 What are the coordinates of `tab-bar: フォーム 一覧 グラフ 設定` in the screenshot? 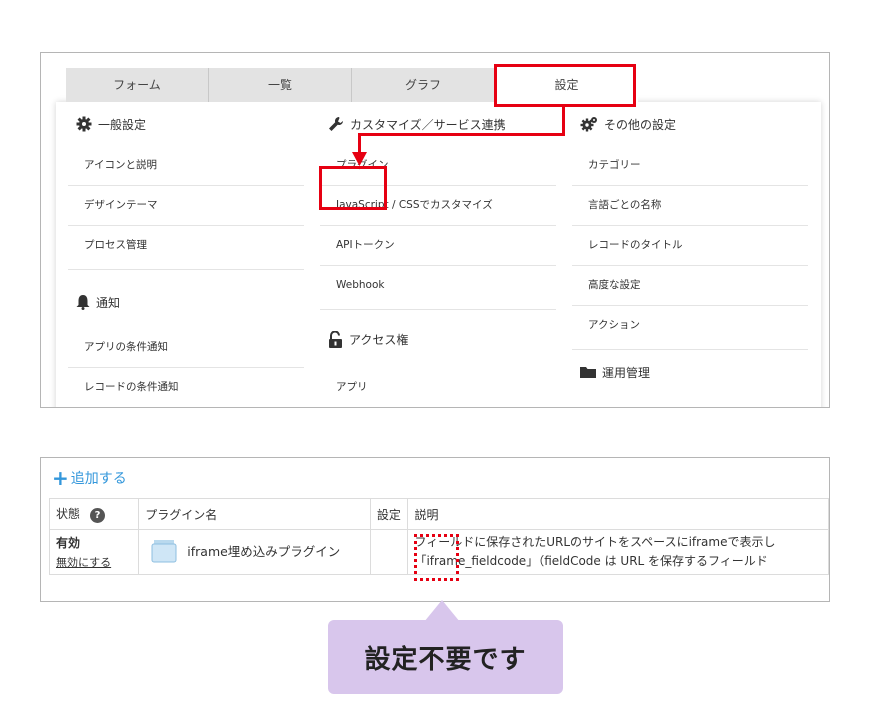 It's located at (423, 85).